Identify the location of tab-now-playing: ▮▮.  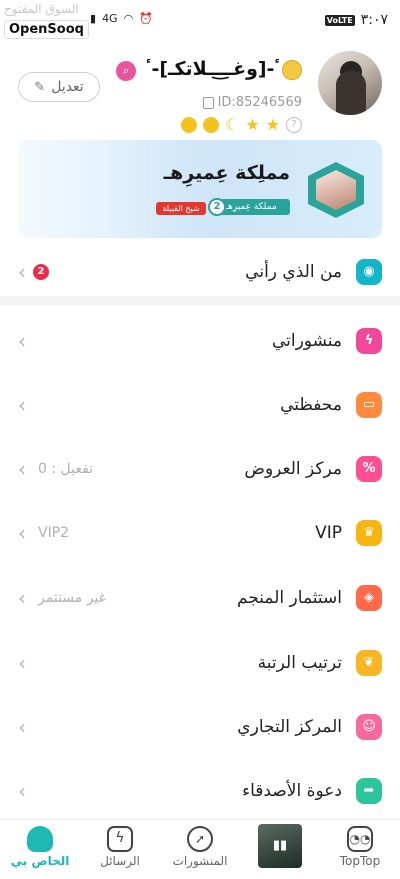
(280, 849).